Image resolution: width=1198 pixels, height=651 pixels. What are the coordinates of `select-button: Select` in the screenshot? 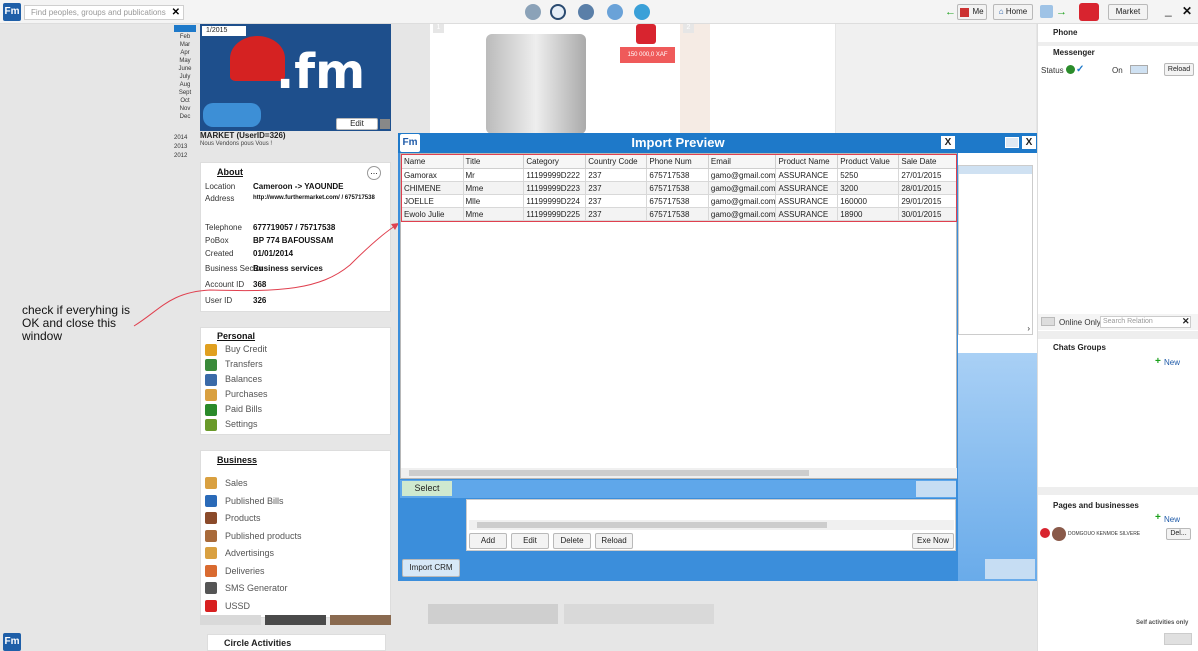 It's located at (427, 488).